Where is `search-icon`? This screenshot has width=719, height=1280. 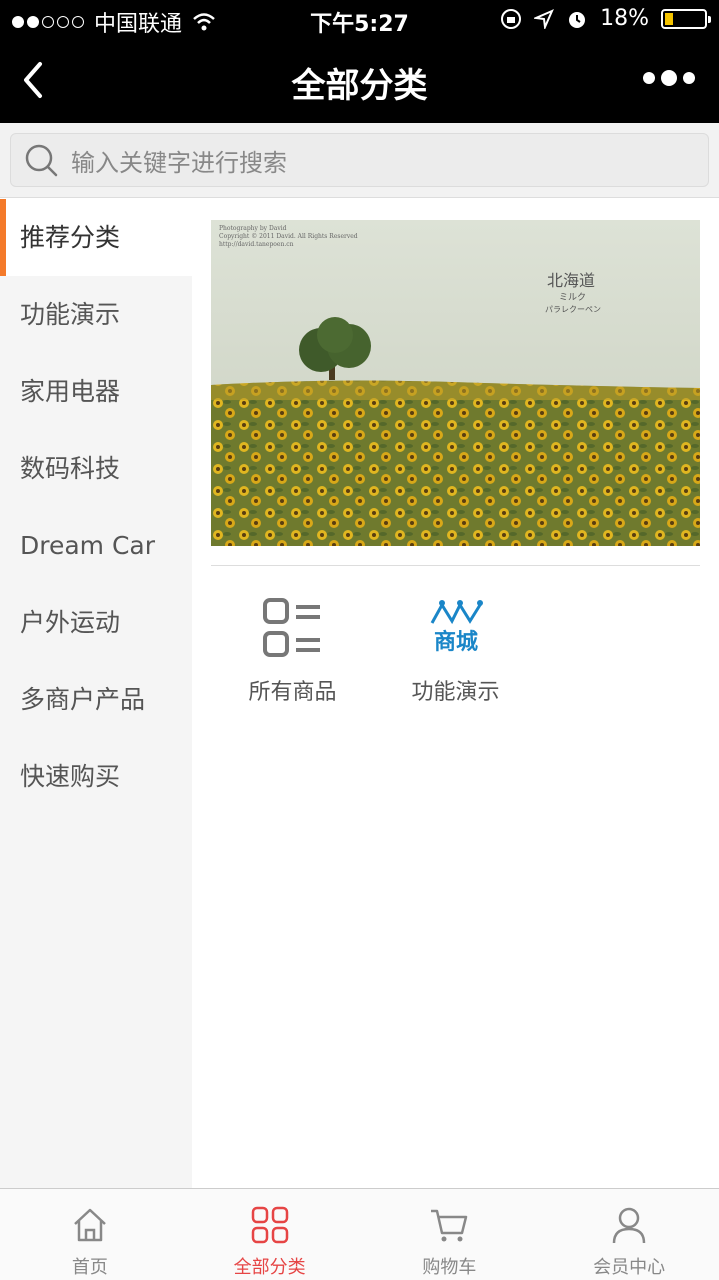
search-icon is located at coordinates (41, 160).